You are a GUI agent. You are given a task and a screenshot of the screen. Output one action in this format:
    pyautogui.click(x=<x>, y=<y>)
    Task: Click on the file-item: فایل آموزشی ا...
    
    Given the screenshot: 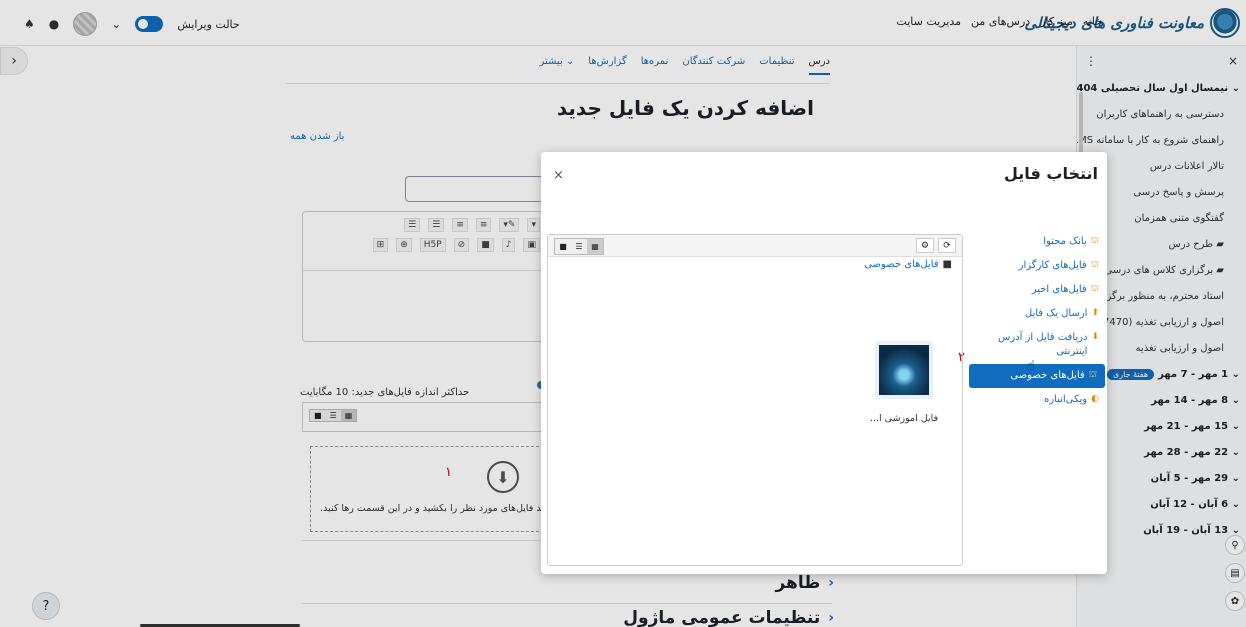 What is the action you would take?
    pyautogui.click(x=904, y=382)
    